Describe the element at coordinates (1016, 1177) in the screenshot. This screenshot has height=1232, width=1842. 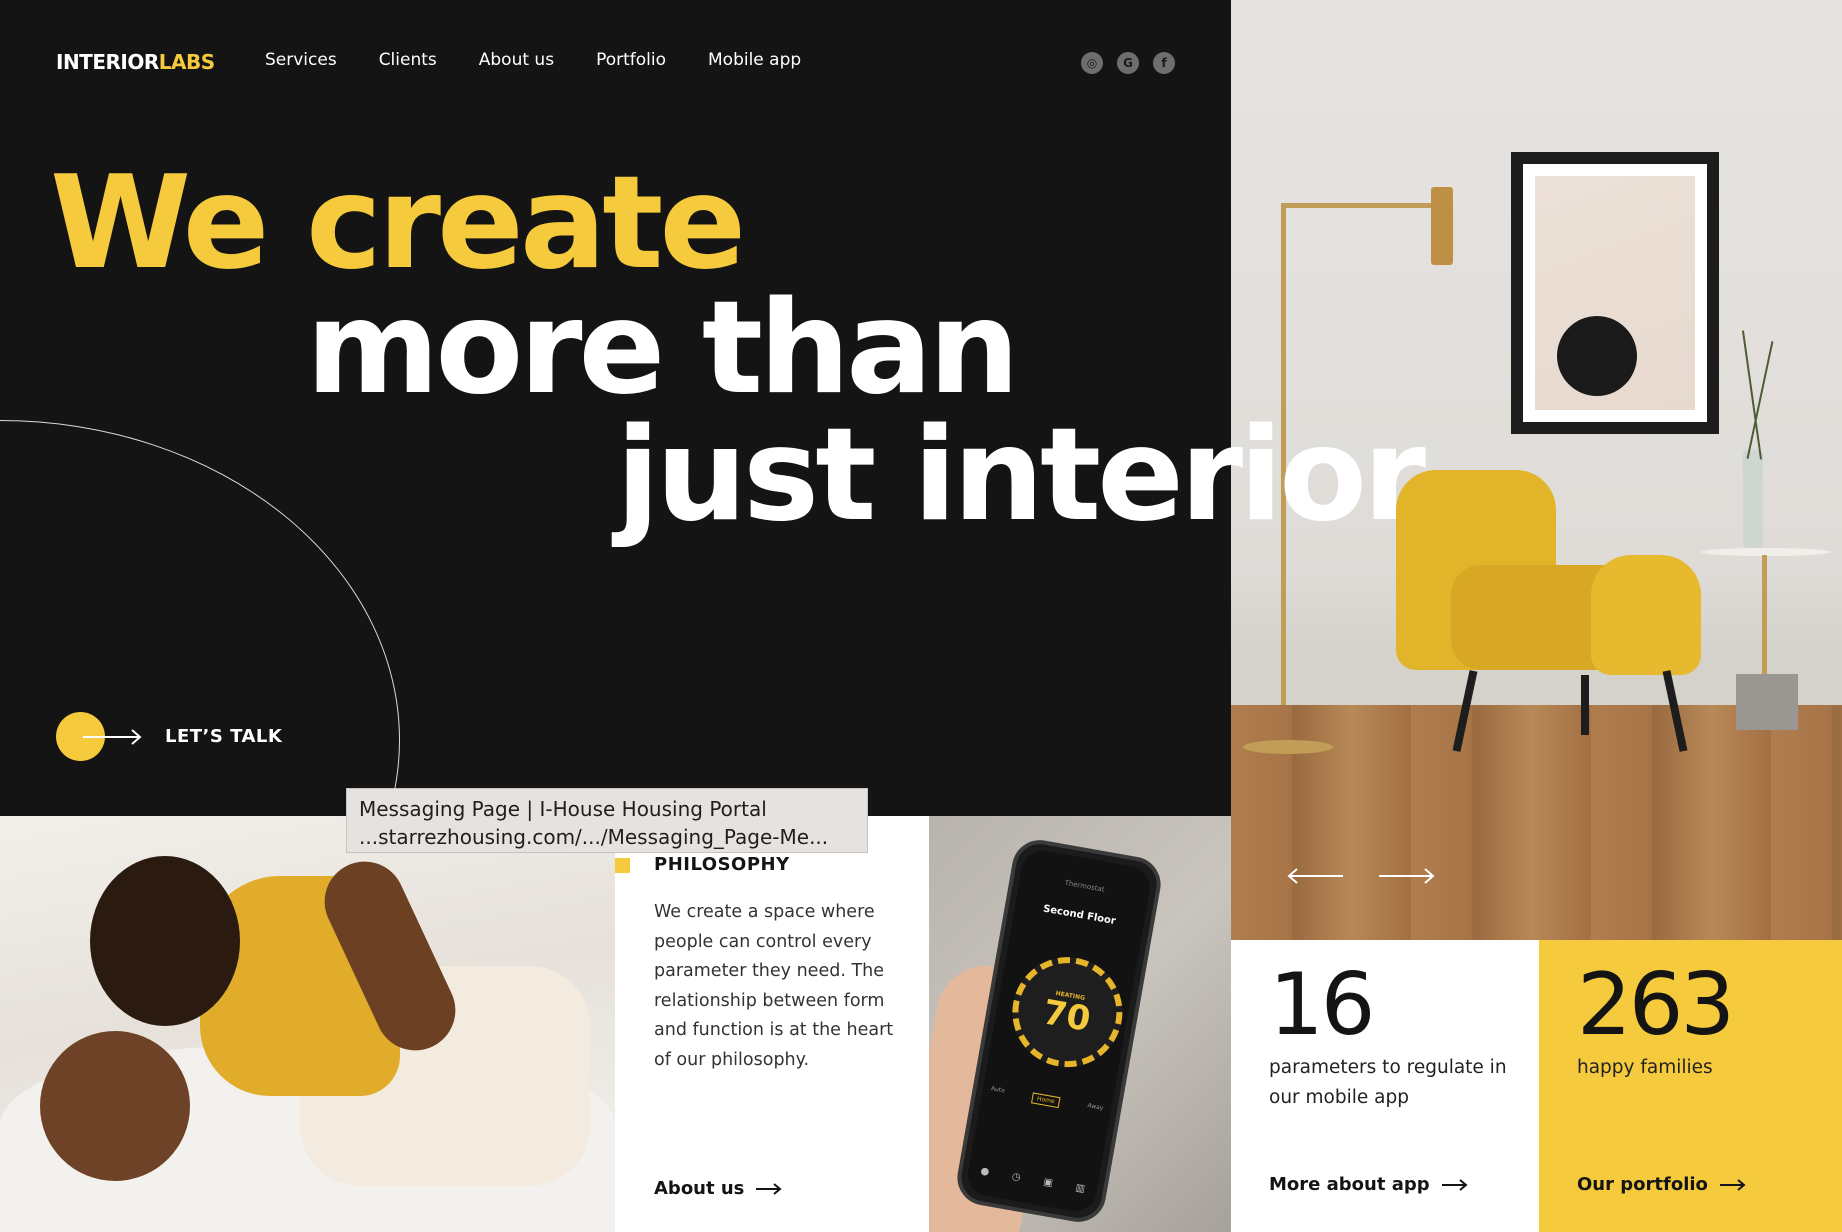
I see `clock-icon: ◷` at that location.